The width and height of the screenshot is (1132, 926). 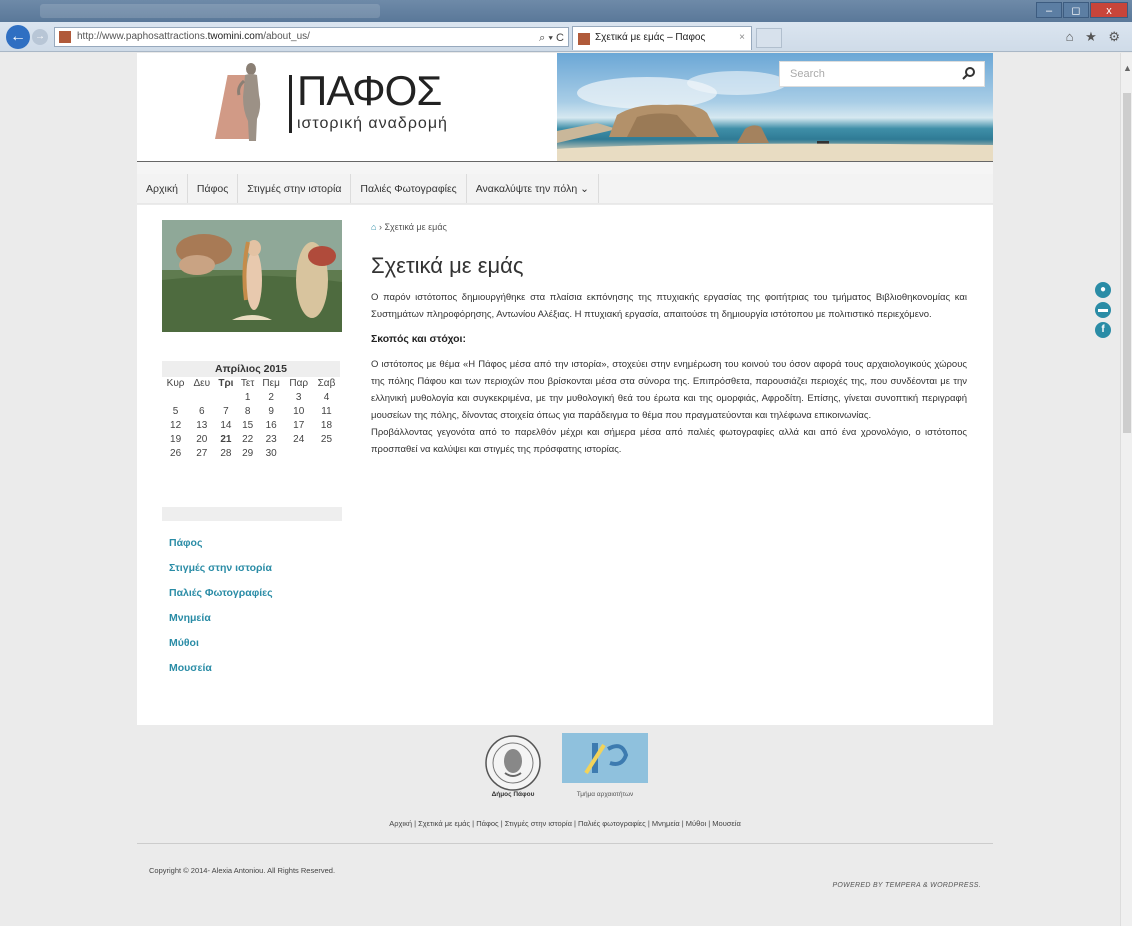 I want to click on calendar-day-cell: 22, so click(x=248, y=439).